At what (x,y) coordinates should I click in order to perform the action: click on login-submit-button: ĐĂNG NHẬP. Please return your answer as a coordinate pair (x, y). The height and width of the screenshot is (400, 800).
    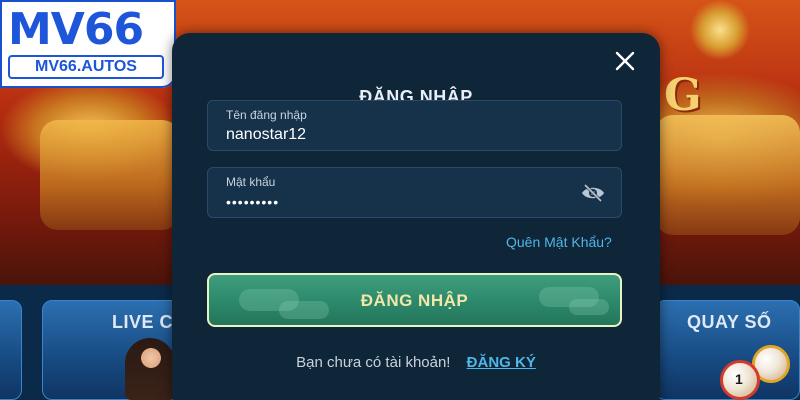
    Looking at the image, I should click on (414, 300).